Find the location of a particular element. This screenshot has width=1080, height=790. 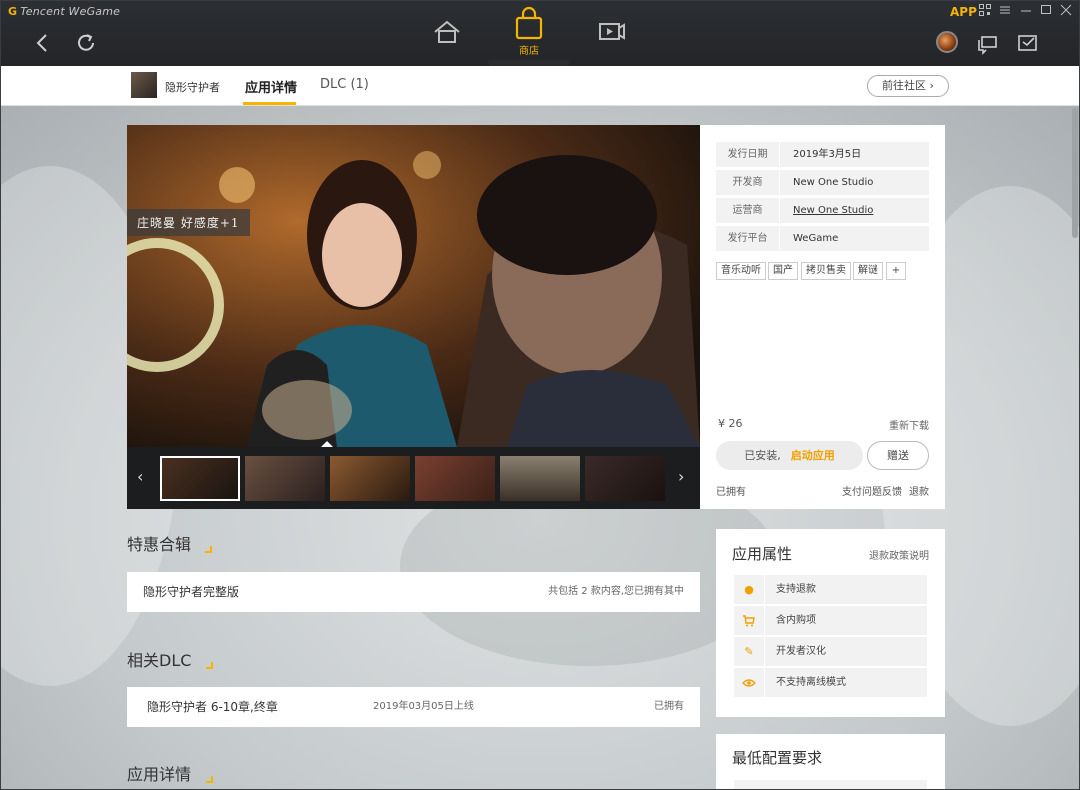

tag-copy-sale: 拷贝售卖 is located at coordinates (826, 271).